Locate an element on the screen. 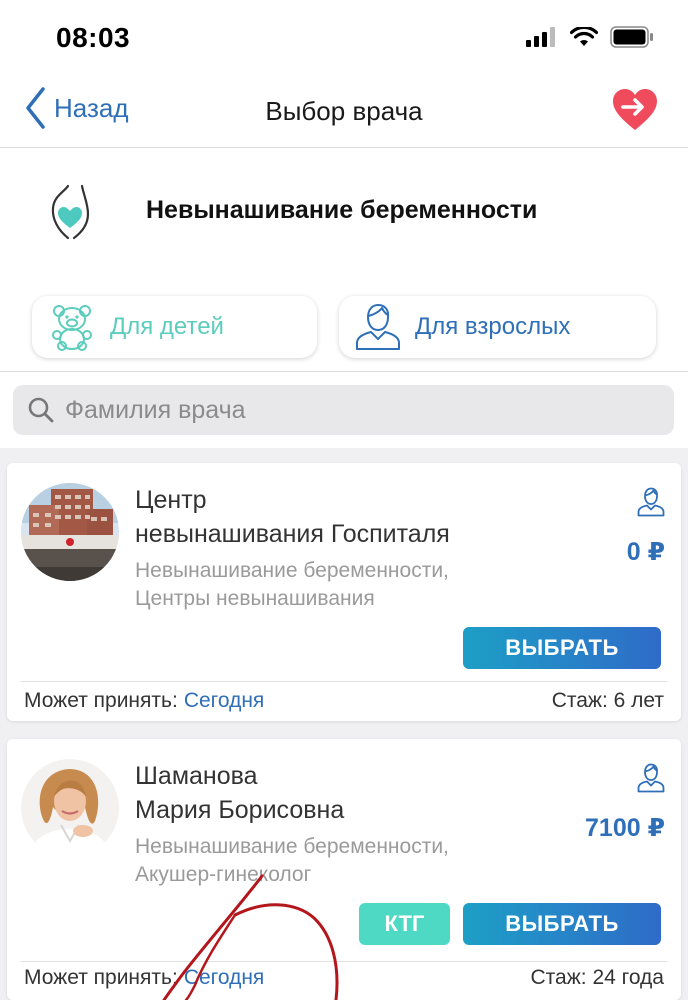 The image size is (688, 1000). consultation-price: 7100 ₽ is located at coordinates (625, 828).